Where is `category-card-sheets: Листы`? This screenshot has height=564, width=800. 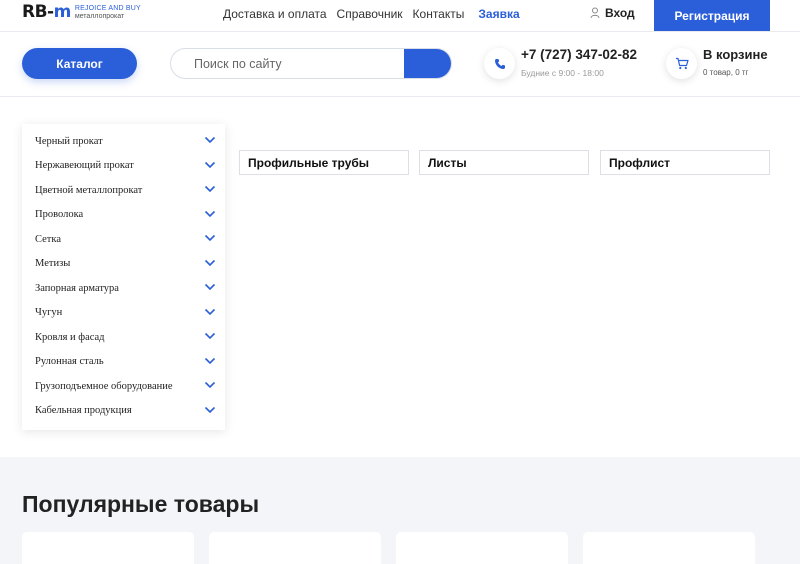
category-card-sheets: Листы is located at coordinates (504, 162).